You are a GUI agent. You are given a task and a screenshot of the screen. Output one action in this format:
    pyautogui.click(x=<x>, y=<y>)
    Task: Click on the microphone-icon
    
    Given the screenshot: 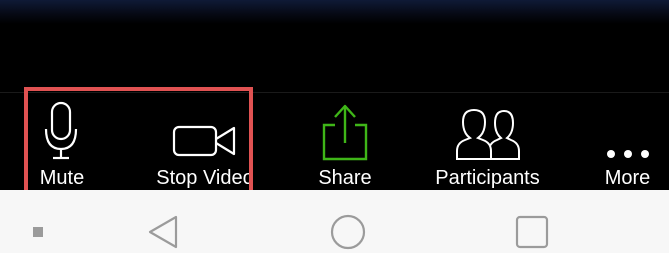 What is the action you would take?
    pyautogui.click(x=61, y=130)
    